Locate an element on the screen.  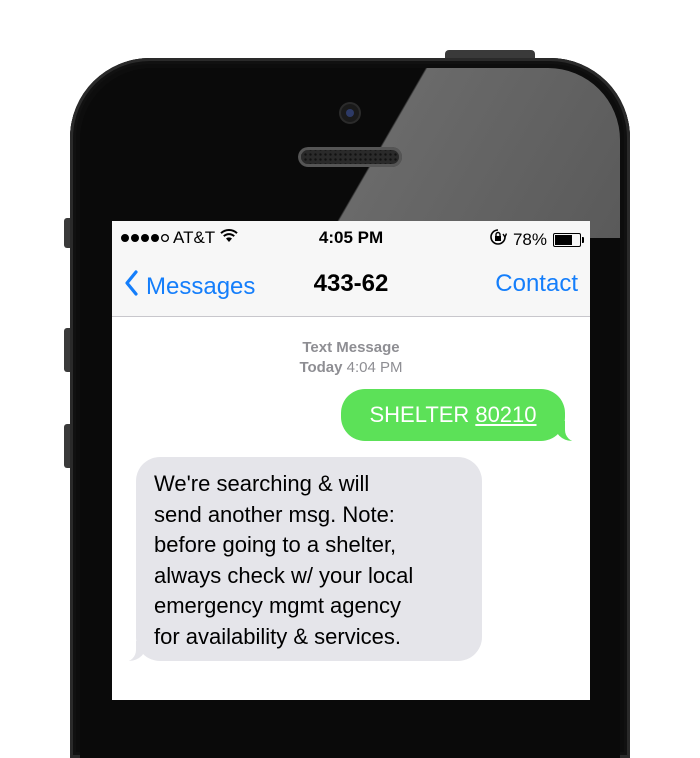
contact-button: Contact is located at coordinates (536, 284).